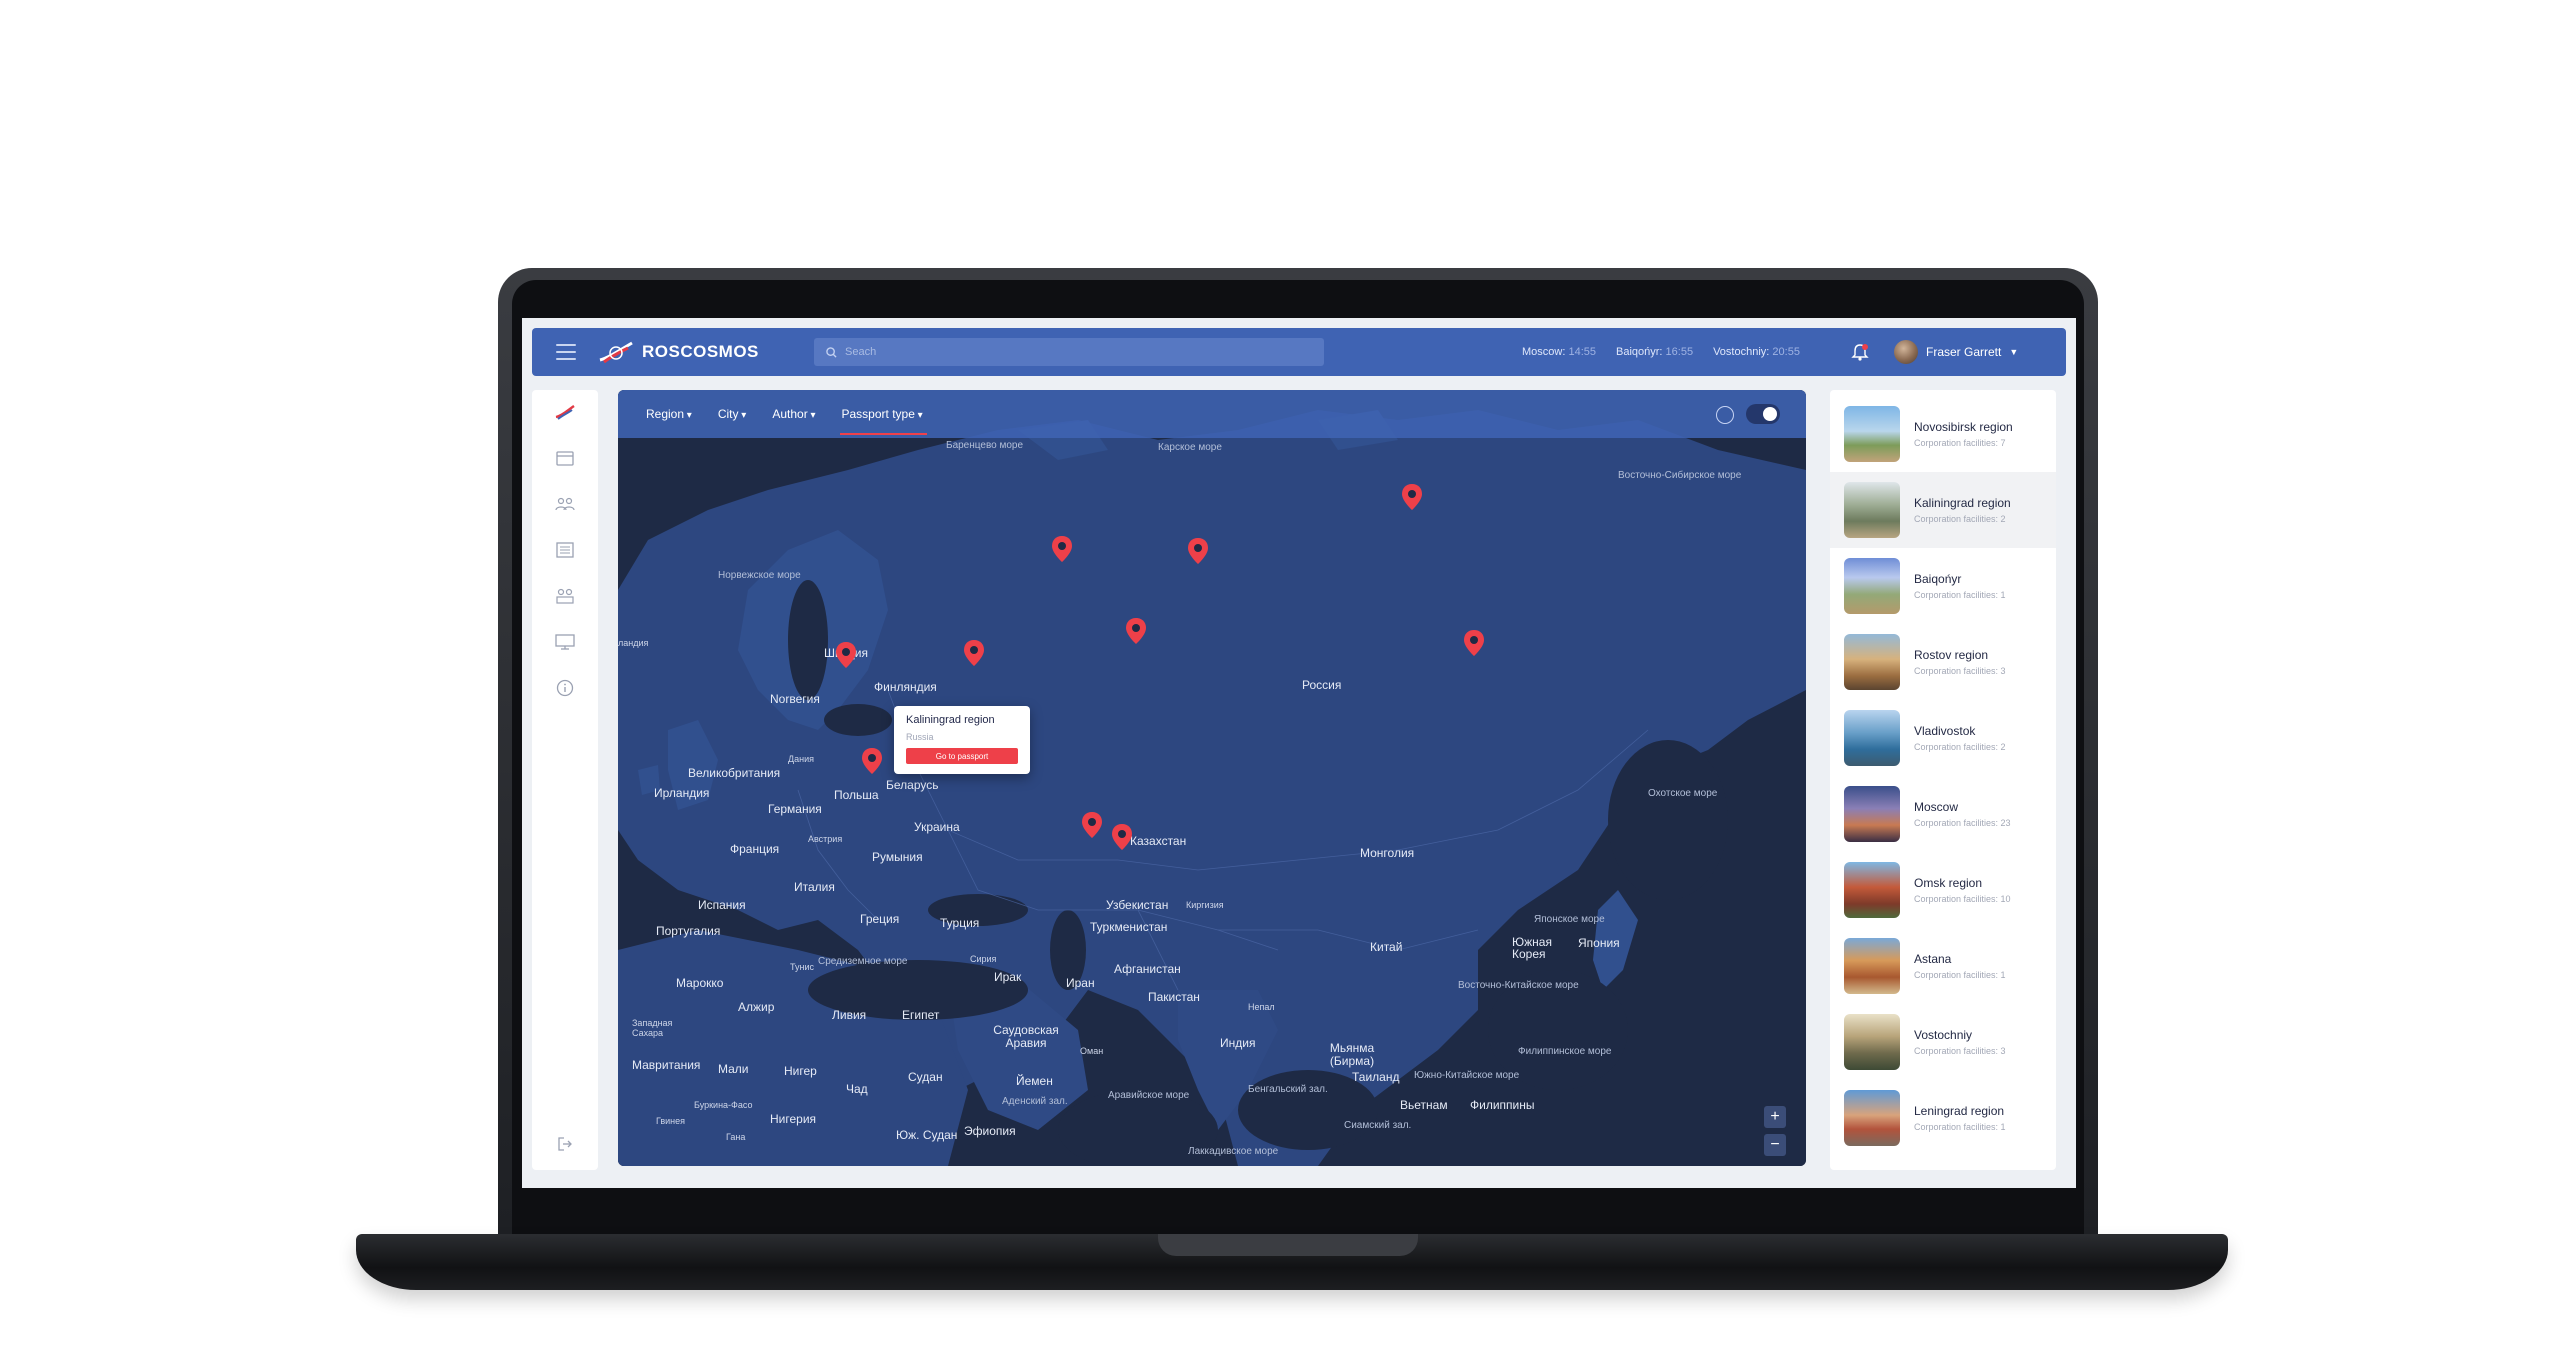  What do you see at coordinates (732, 414) in the screenshot?
I see `filter-city: City` at bounding box center [732, 414].